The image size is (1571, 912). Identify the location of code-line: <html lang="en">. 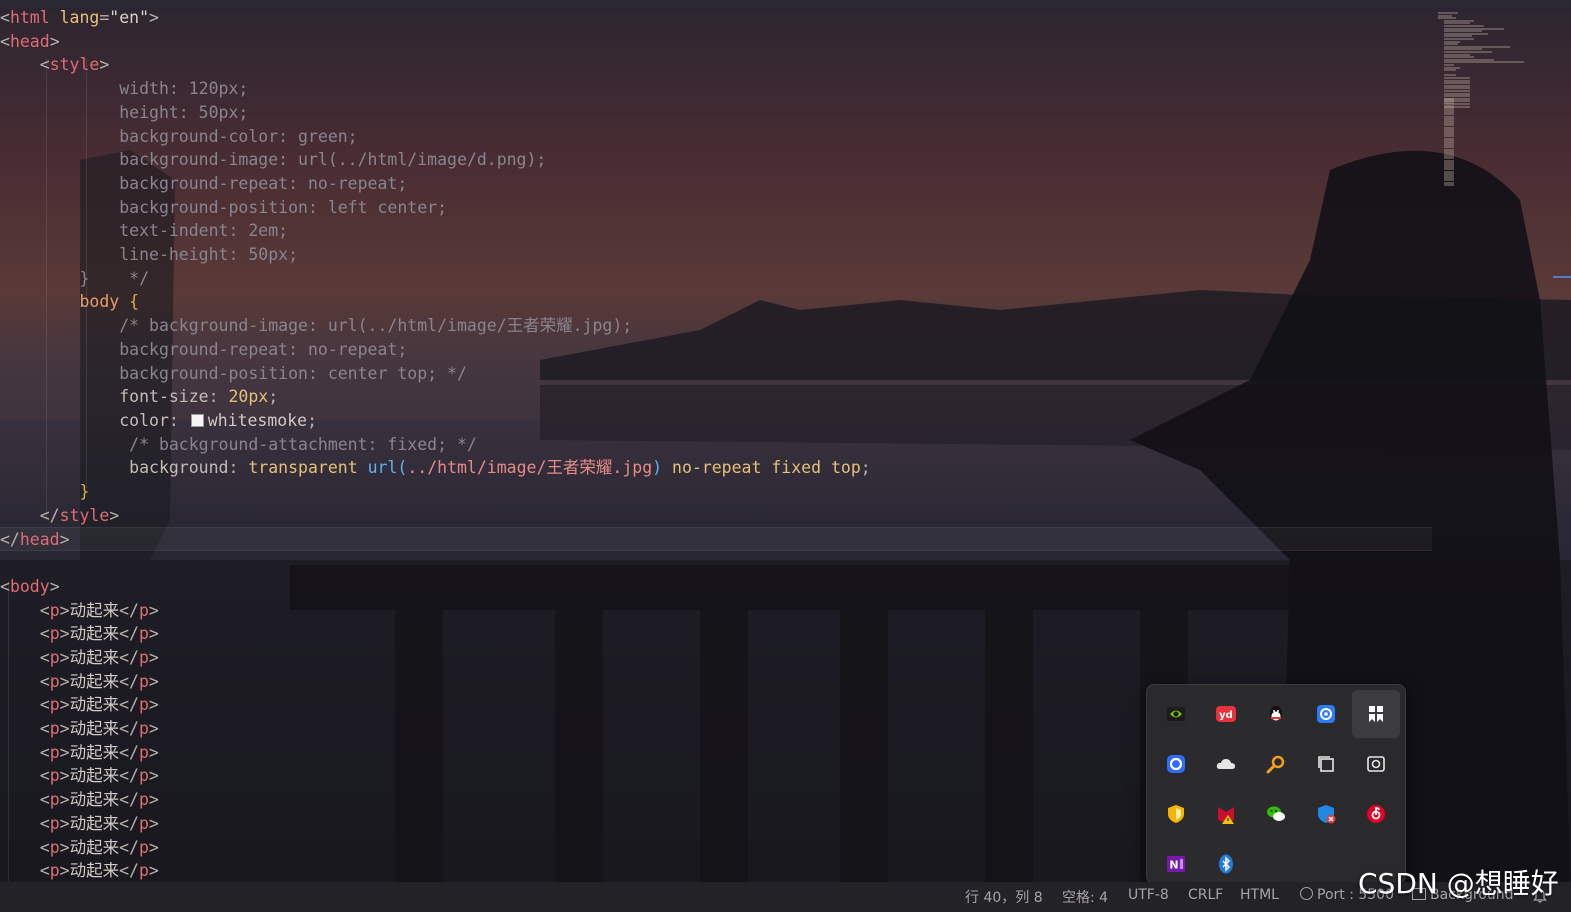
(716, 18).